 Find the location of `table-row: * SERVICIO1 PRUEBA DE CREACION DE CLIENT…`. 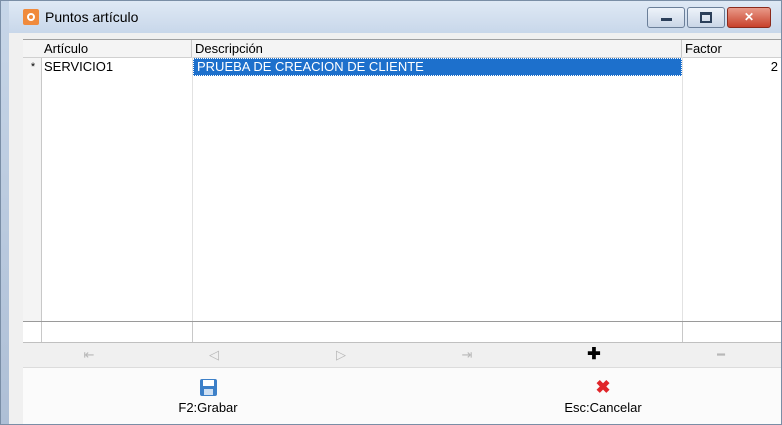

table-row: * SERVICIO1 PRUEBA DE CREACION DE CLIENT… is located at coordinates (402, 67).